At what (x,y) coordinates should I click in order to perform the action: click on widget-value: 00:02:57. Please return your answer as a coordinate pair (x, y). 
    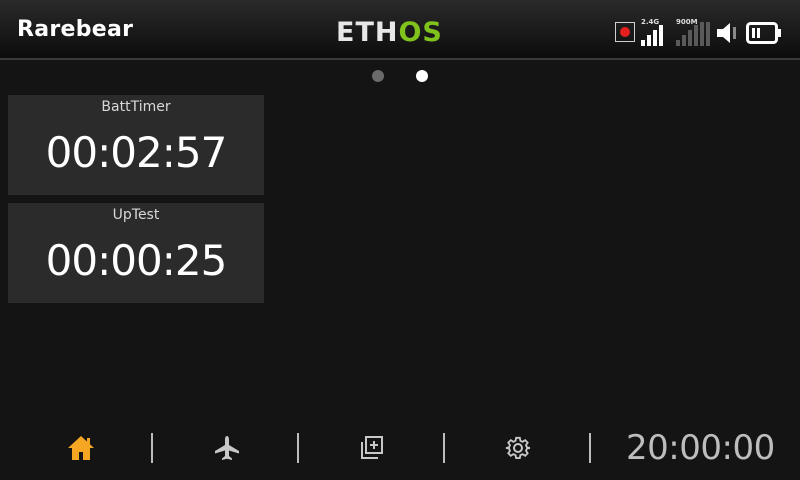
    Looking at the image, I should click on (136, 152).